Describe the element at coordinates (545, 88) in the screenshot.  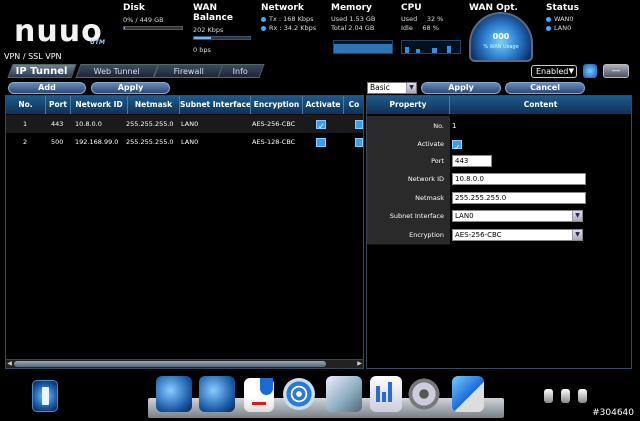
I see `cancel-button: Cancel` at that location.